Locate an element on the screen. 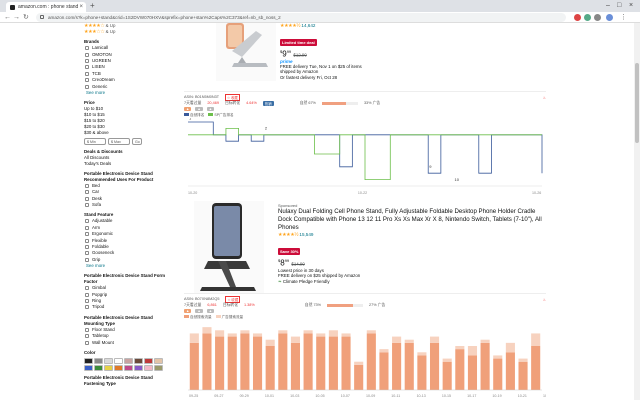 This screenshot has width=640, height=400. price-go-button: Go is located at coordinates (137, 141).